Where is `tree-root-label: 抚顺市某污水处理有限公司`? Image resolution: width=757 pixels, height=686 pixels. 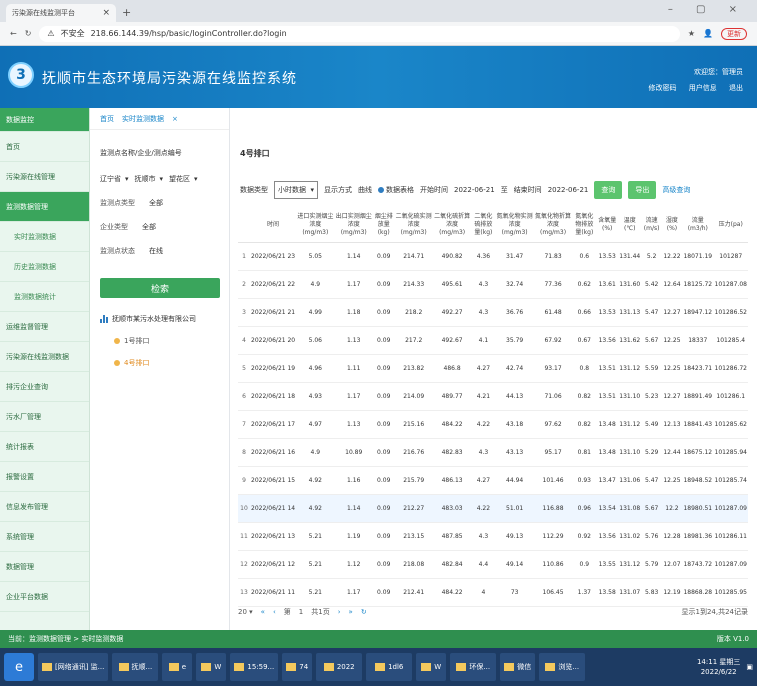 tree-root-label: 抚顺市某污水处理有限公司 is located at coordinates (154, 319).